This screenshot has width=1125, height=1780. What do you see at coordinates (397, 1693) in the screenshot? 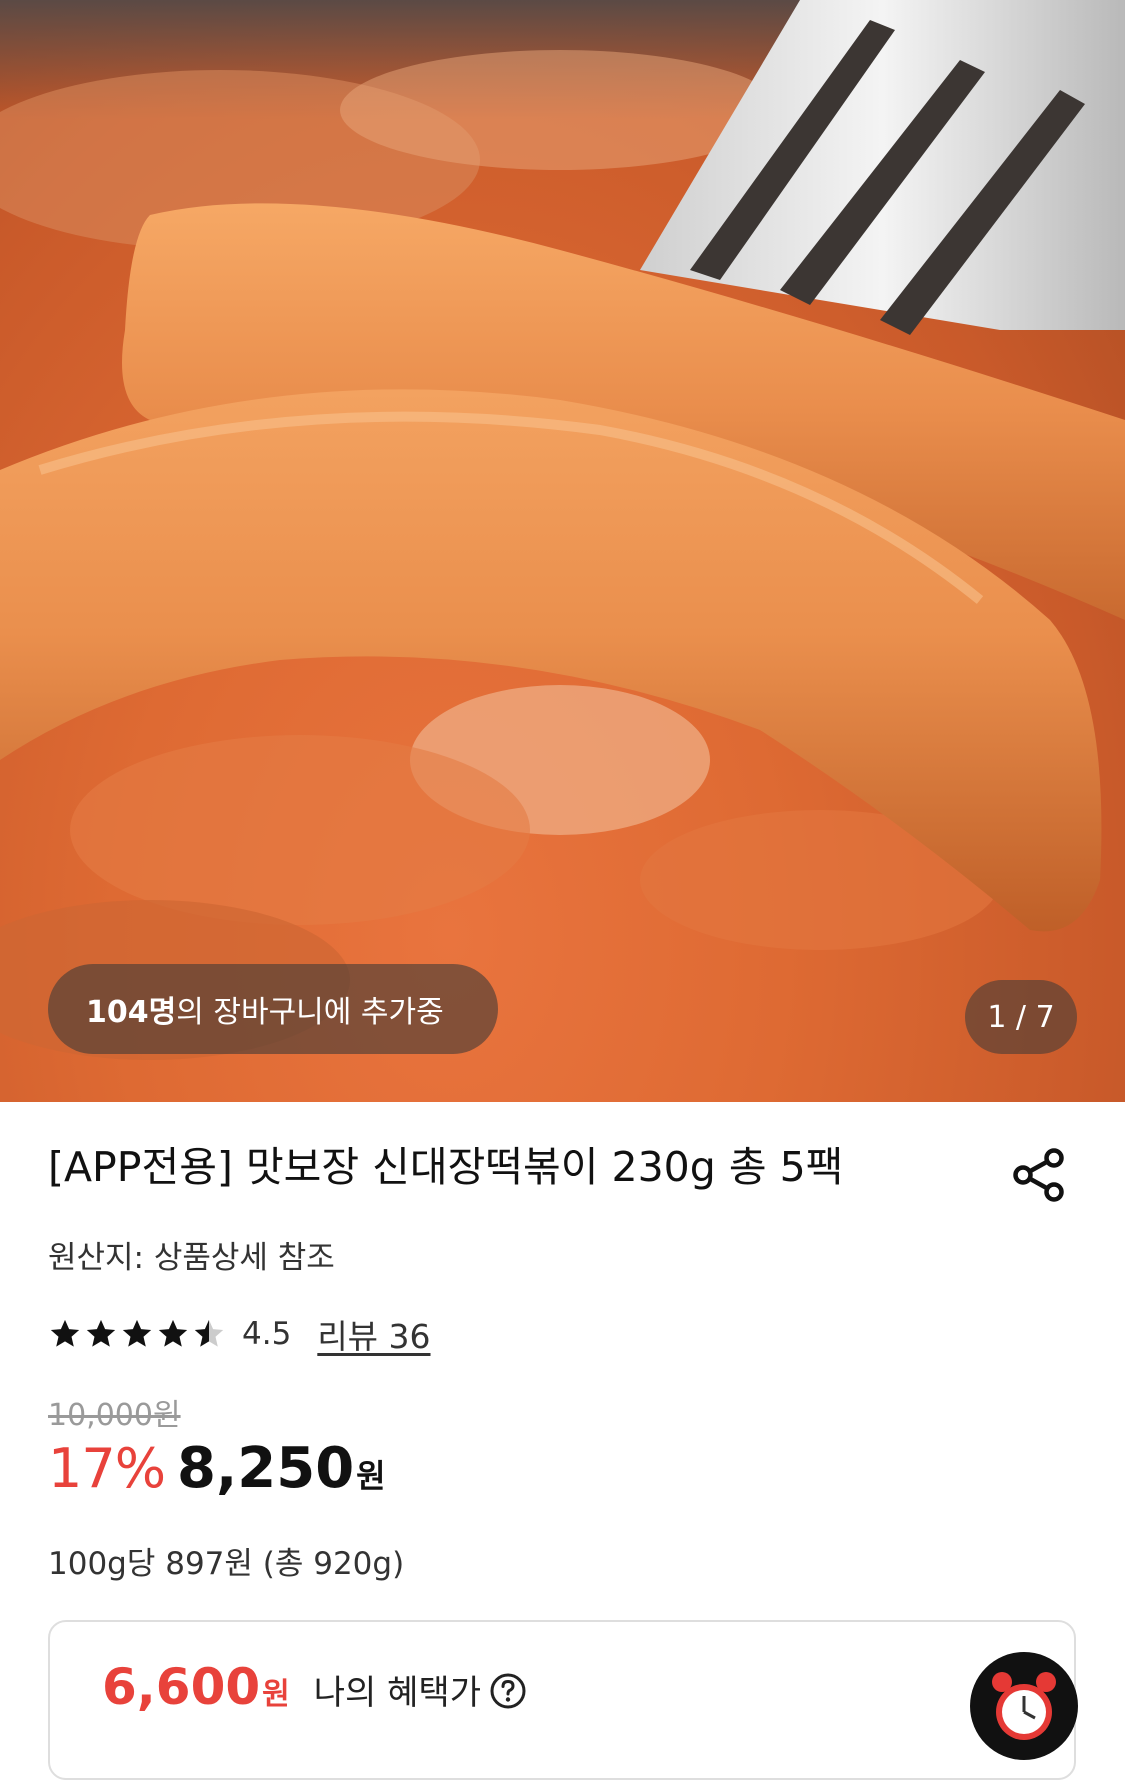
I see `benefit-label: 나의 혜택가` at bounding box center [397, 1693].